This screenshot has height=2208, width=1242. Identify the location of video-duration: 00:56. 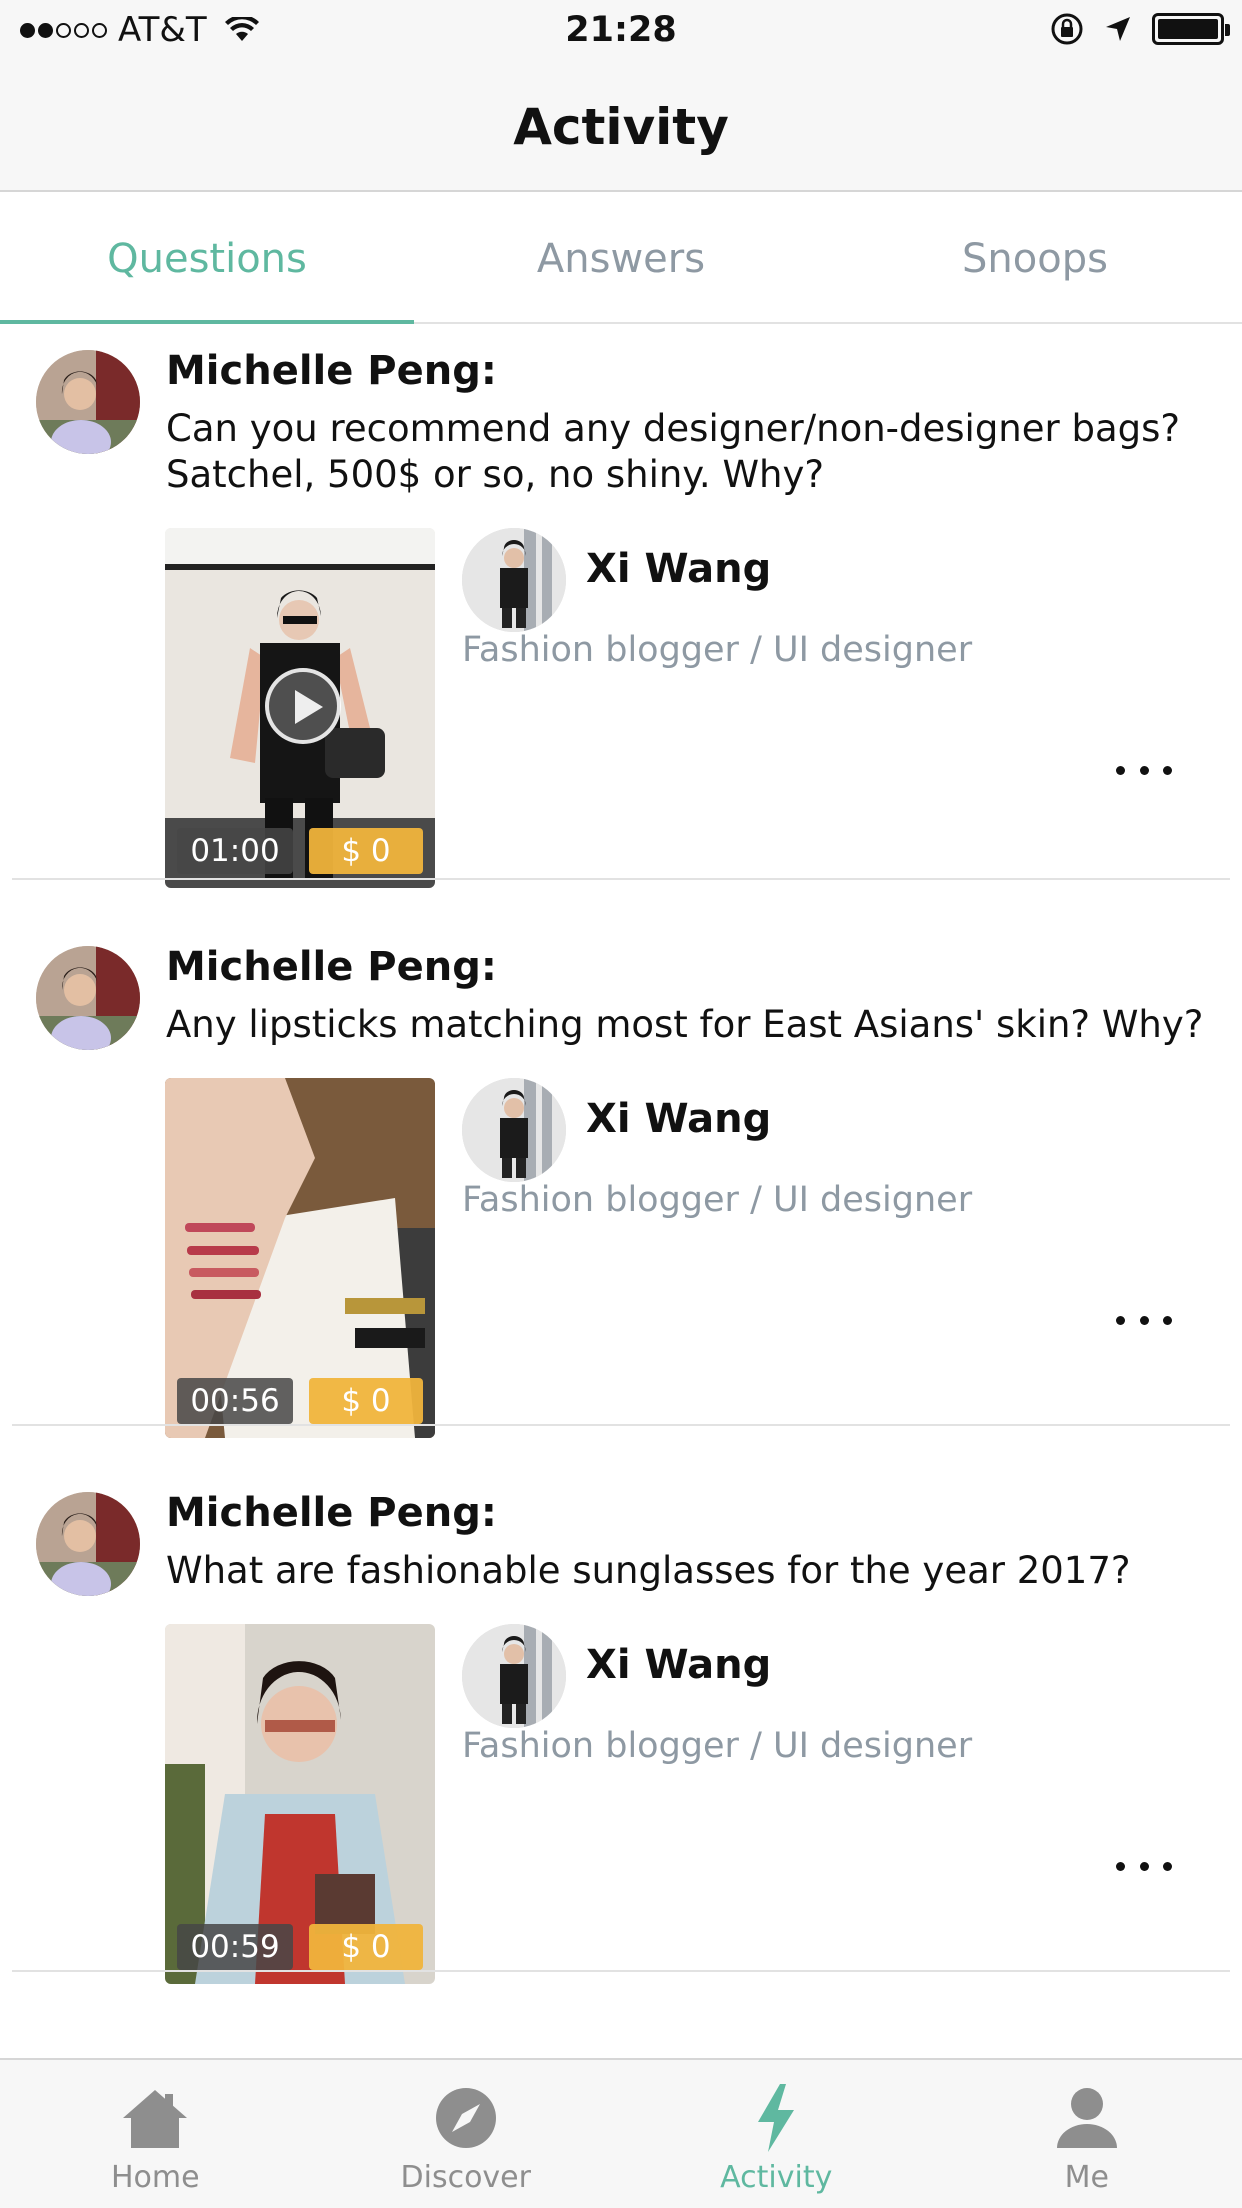
(235, 1401).